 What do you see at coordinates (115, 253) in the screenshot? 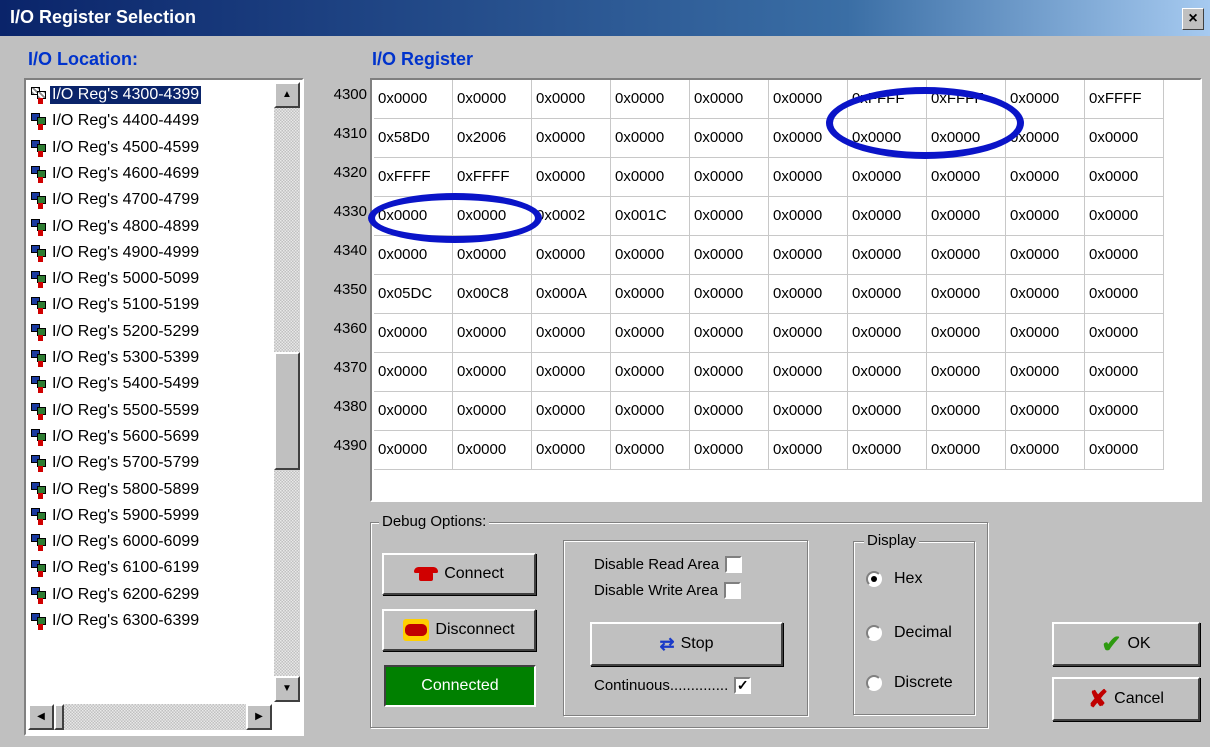
I see `list-item: I/O Reg's 4900-4999` at bounding box center [115, 253].